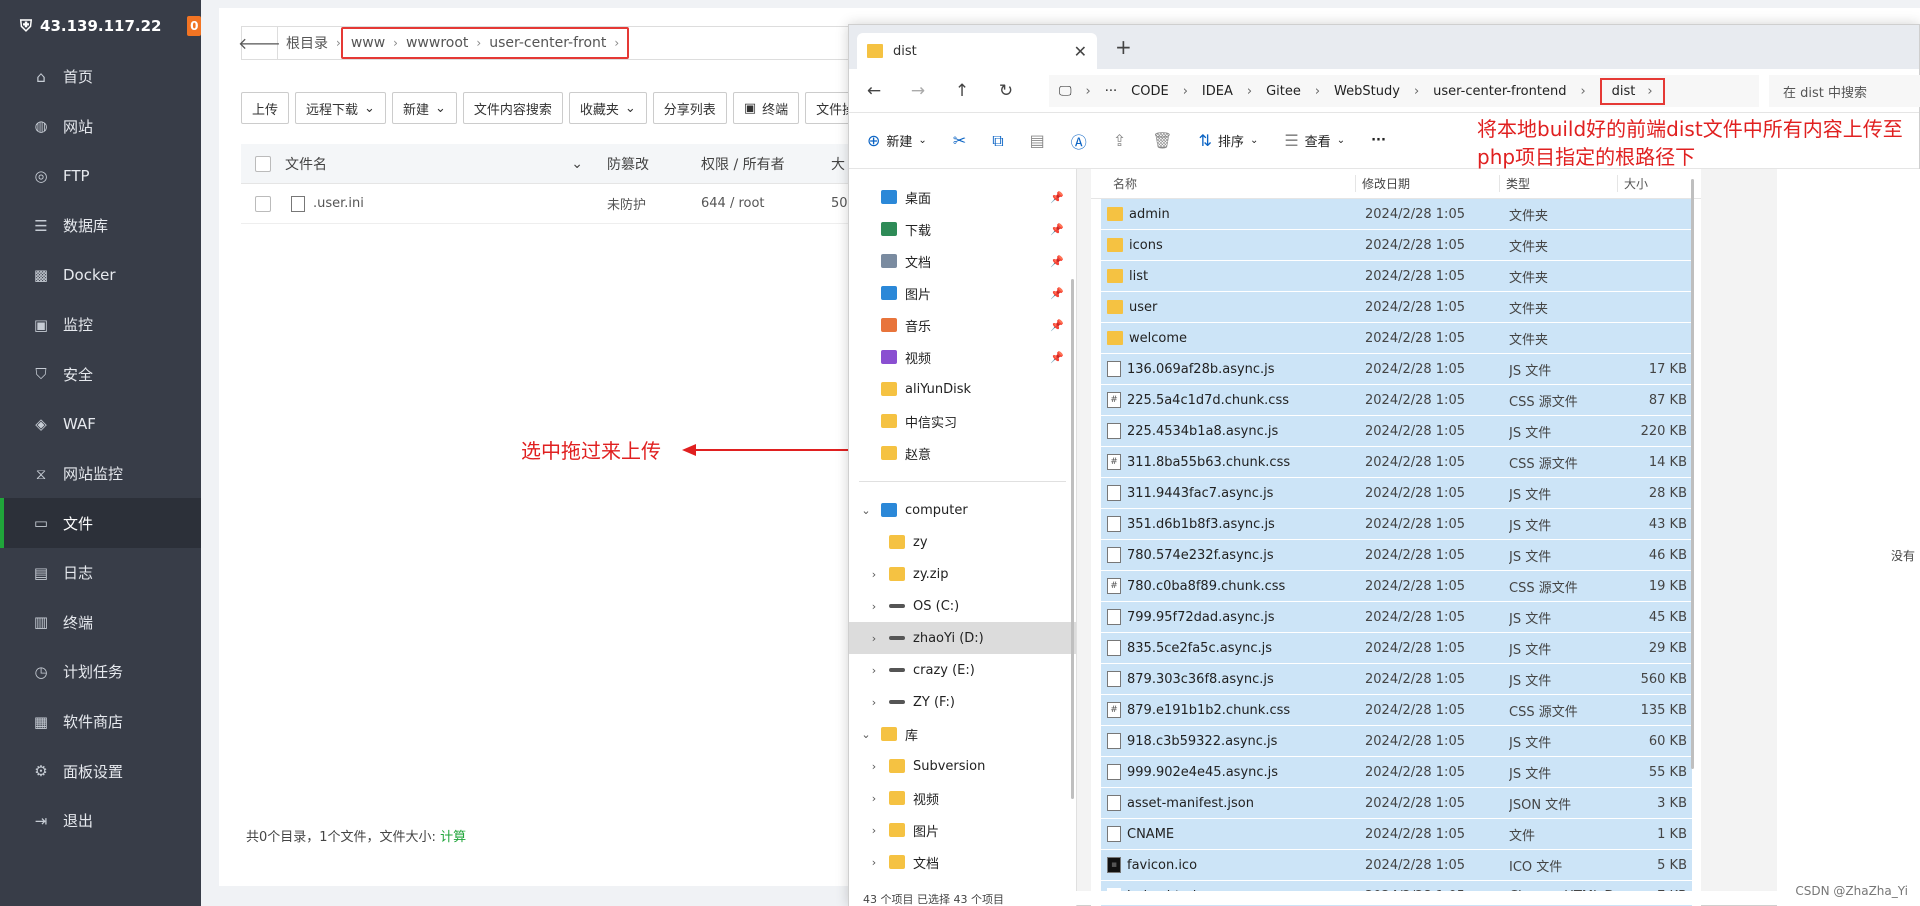 The height and width of the screenshot is (906, 1920). I want to click on tree-item: ⌄ computer, so click(962, 510).